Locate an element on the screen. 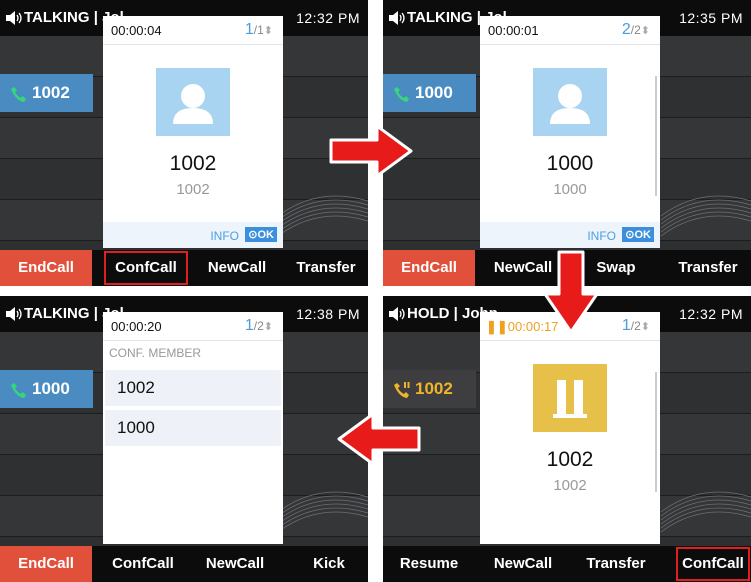  right-arrow-icon is located at coordinates (371, 151).